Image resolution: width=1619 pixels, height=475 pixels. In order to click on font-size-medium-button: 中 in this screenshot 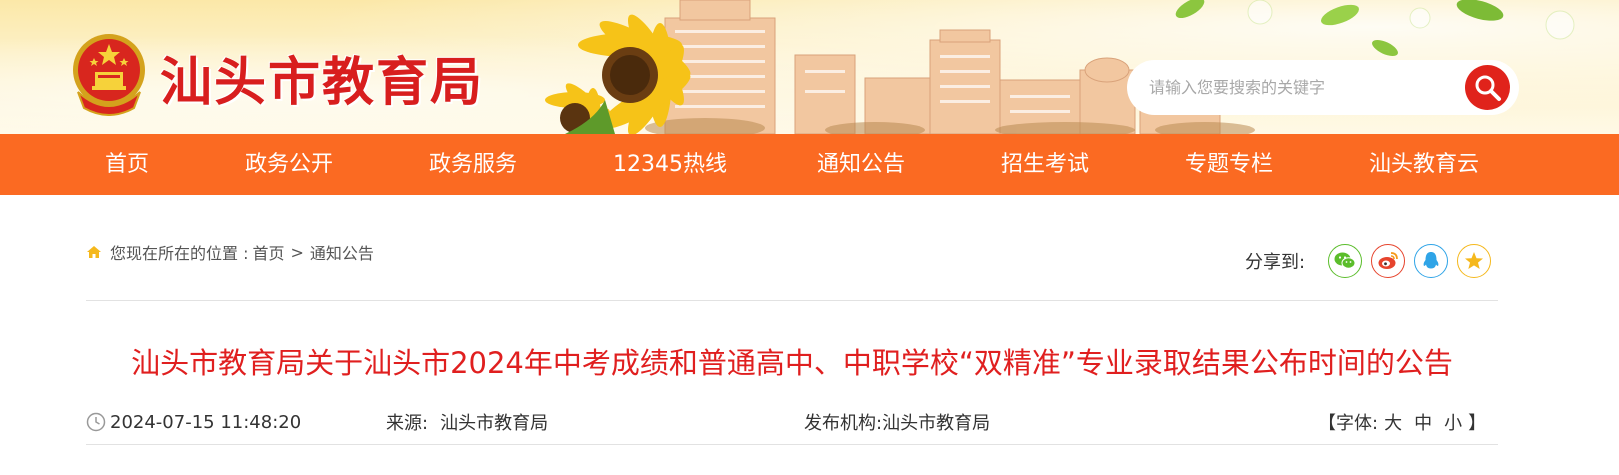, I will do `click(1423, 422)`.